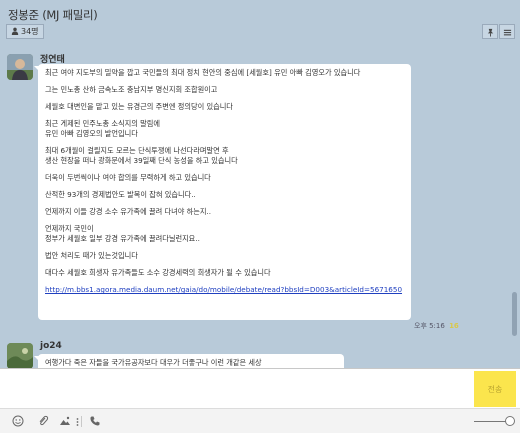 Image resolution: width=520 pixels, height=433 pixels. What do you see at coordinates (128, 211) in the screenshot?
I see `message-line: 언제까지 이들 강경 소수 유가족에 끌려 다녀야 하는지..` at bounding box center [128, 211].